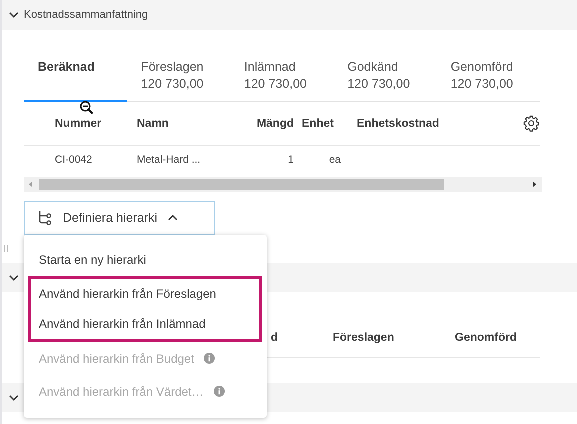 This screenshot has height=424, width=577. I want to click on table-cell-text: CI-0042, so click(74, 160).